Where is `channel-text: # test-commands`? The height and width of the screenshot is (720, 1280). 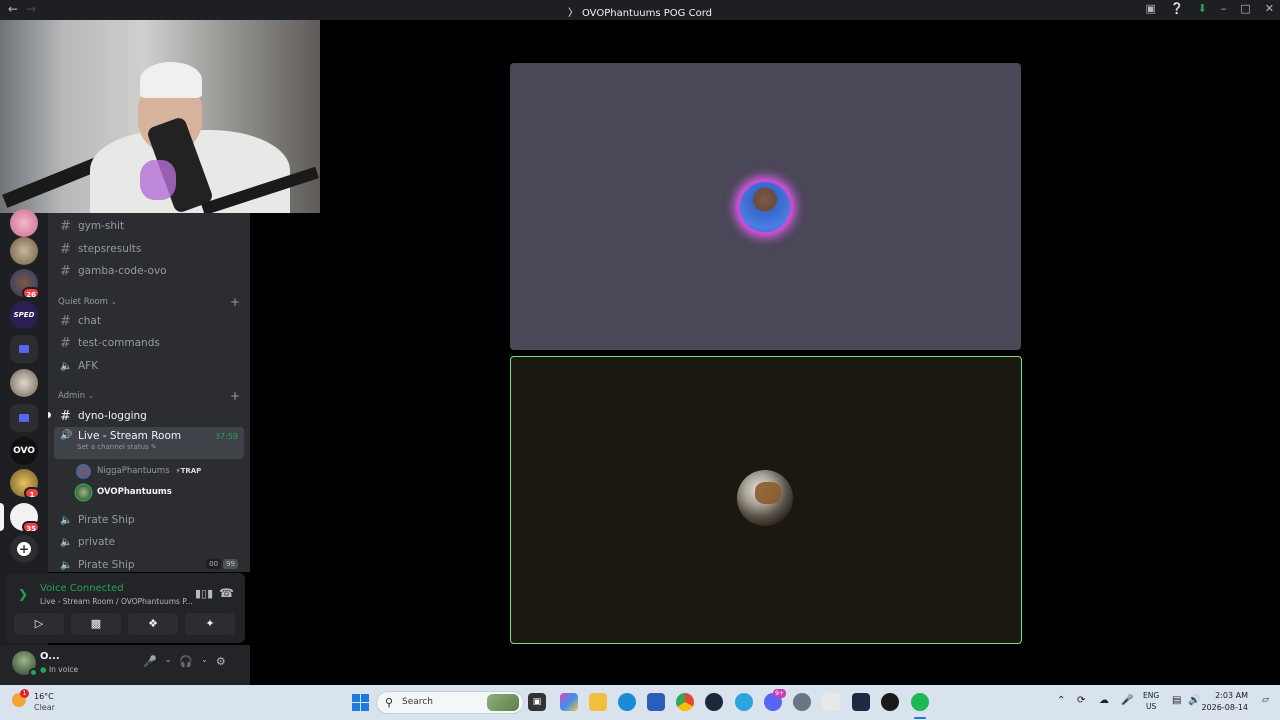
channel-text: # test-commands is located at coordinates (149, 343).